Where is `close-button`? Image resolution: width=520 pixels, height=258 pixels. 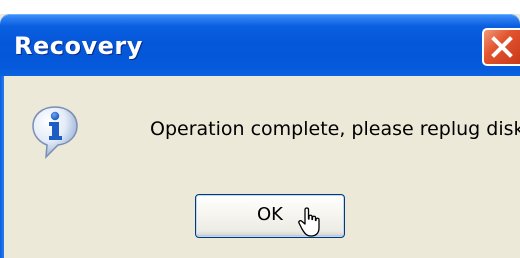 close-button is located at coordinates (501, 47).